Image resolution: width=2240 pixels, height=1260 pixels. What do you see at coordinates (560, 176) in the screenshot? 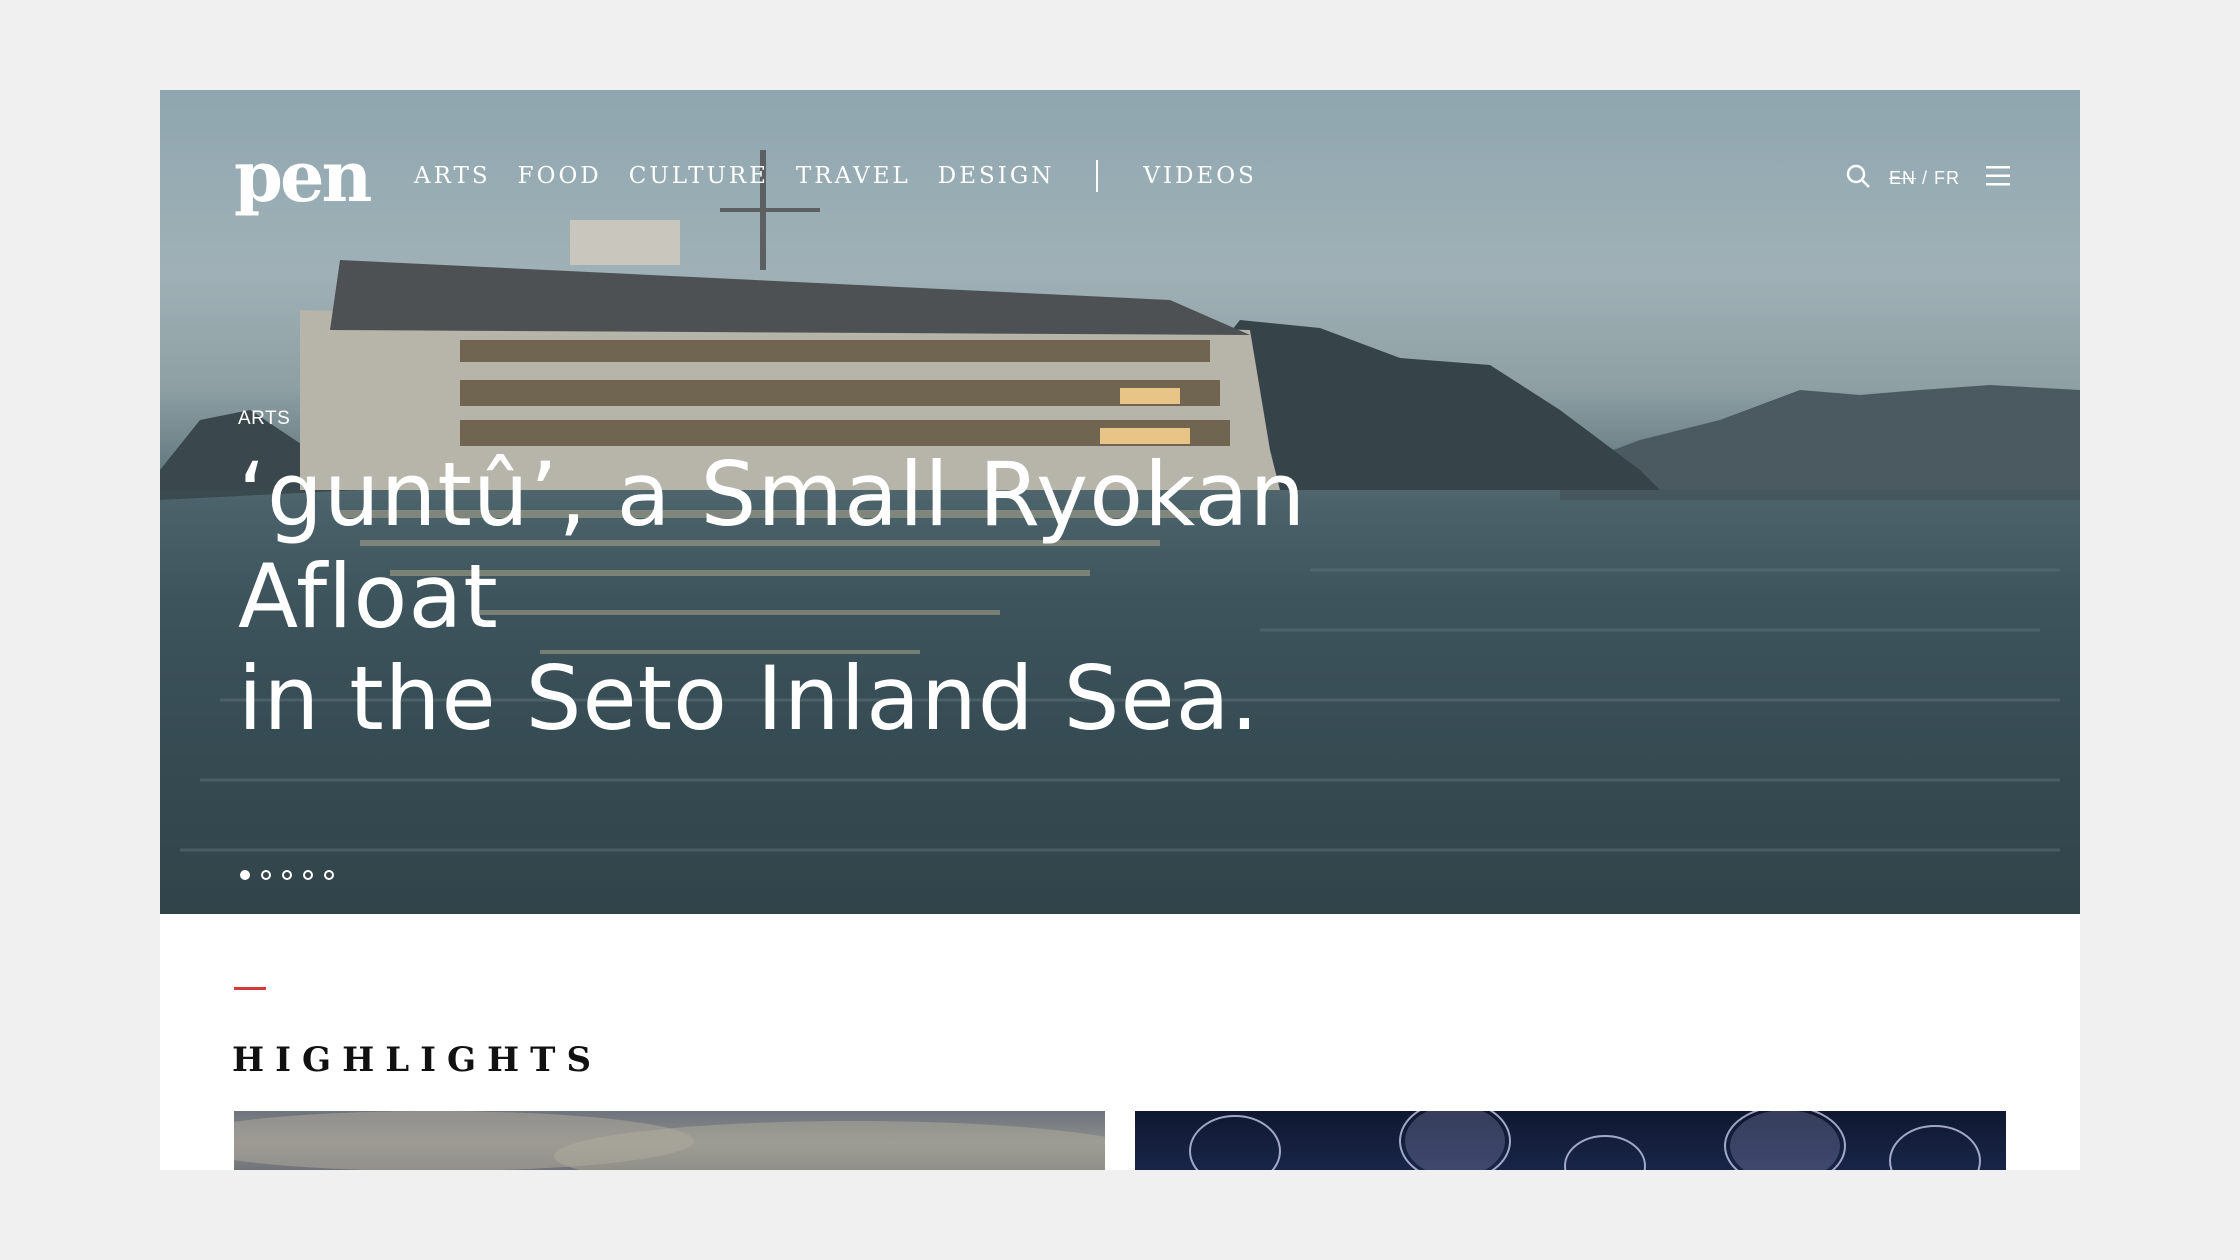
I see `nav-link-food: FOOD` at bounding box center [560, 176].